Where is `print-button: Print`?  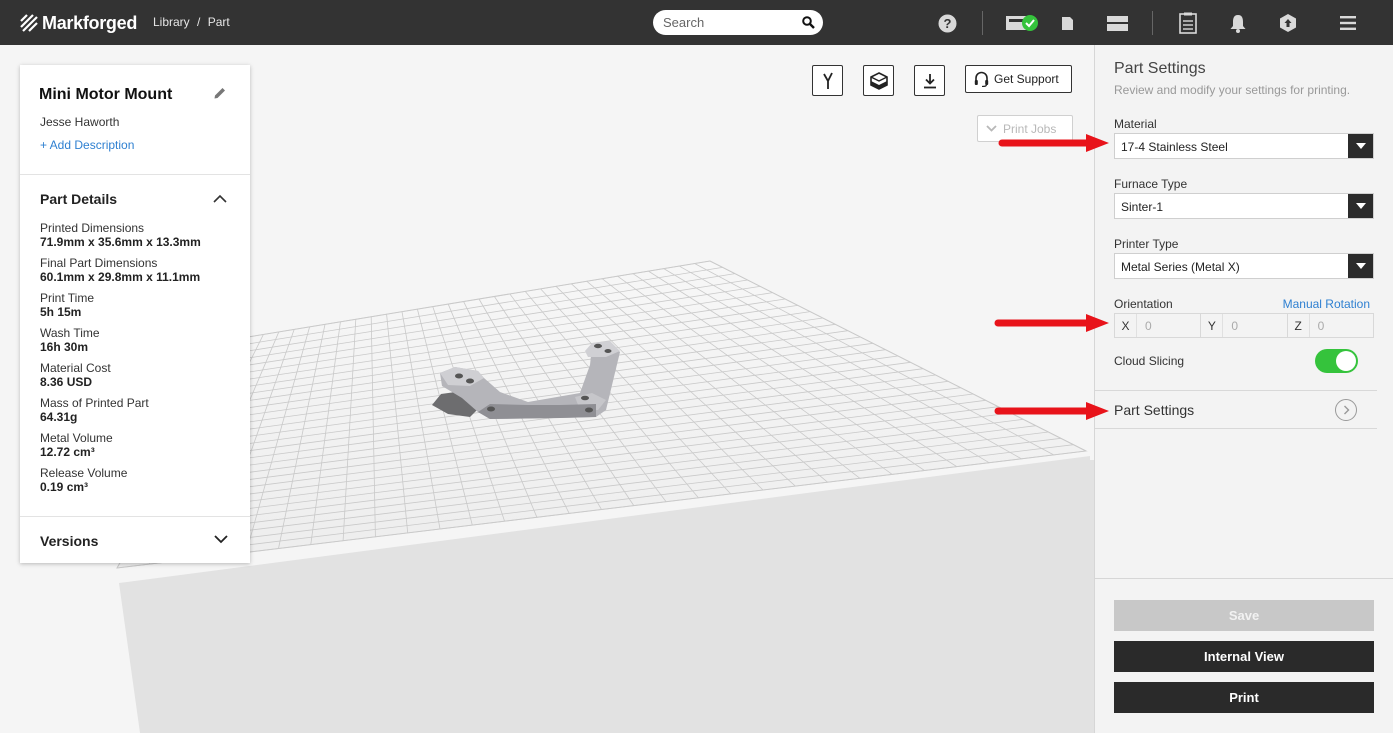
print-button: Print is located at coordinates (1244, 697).